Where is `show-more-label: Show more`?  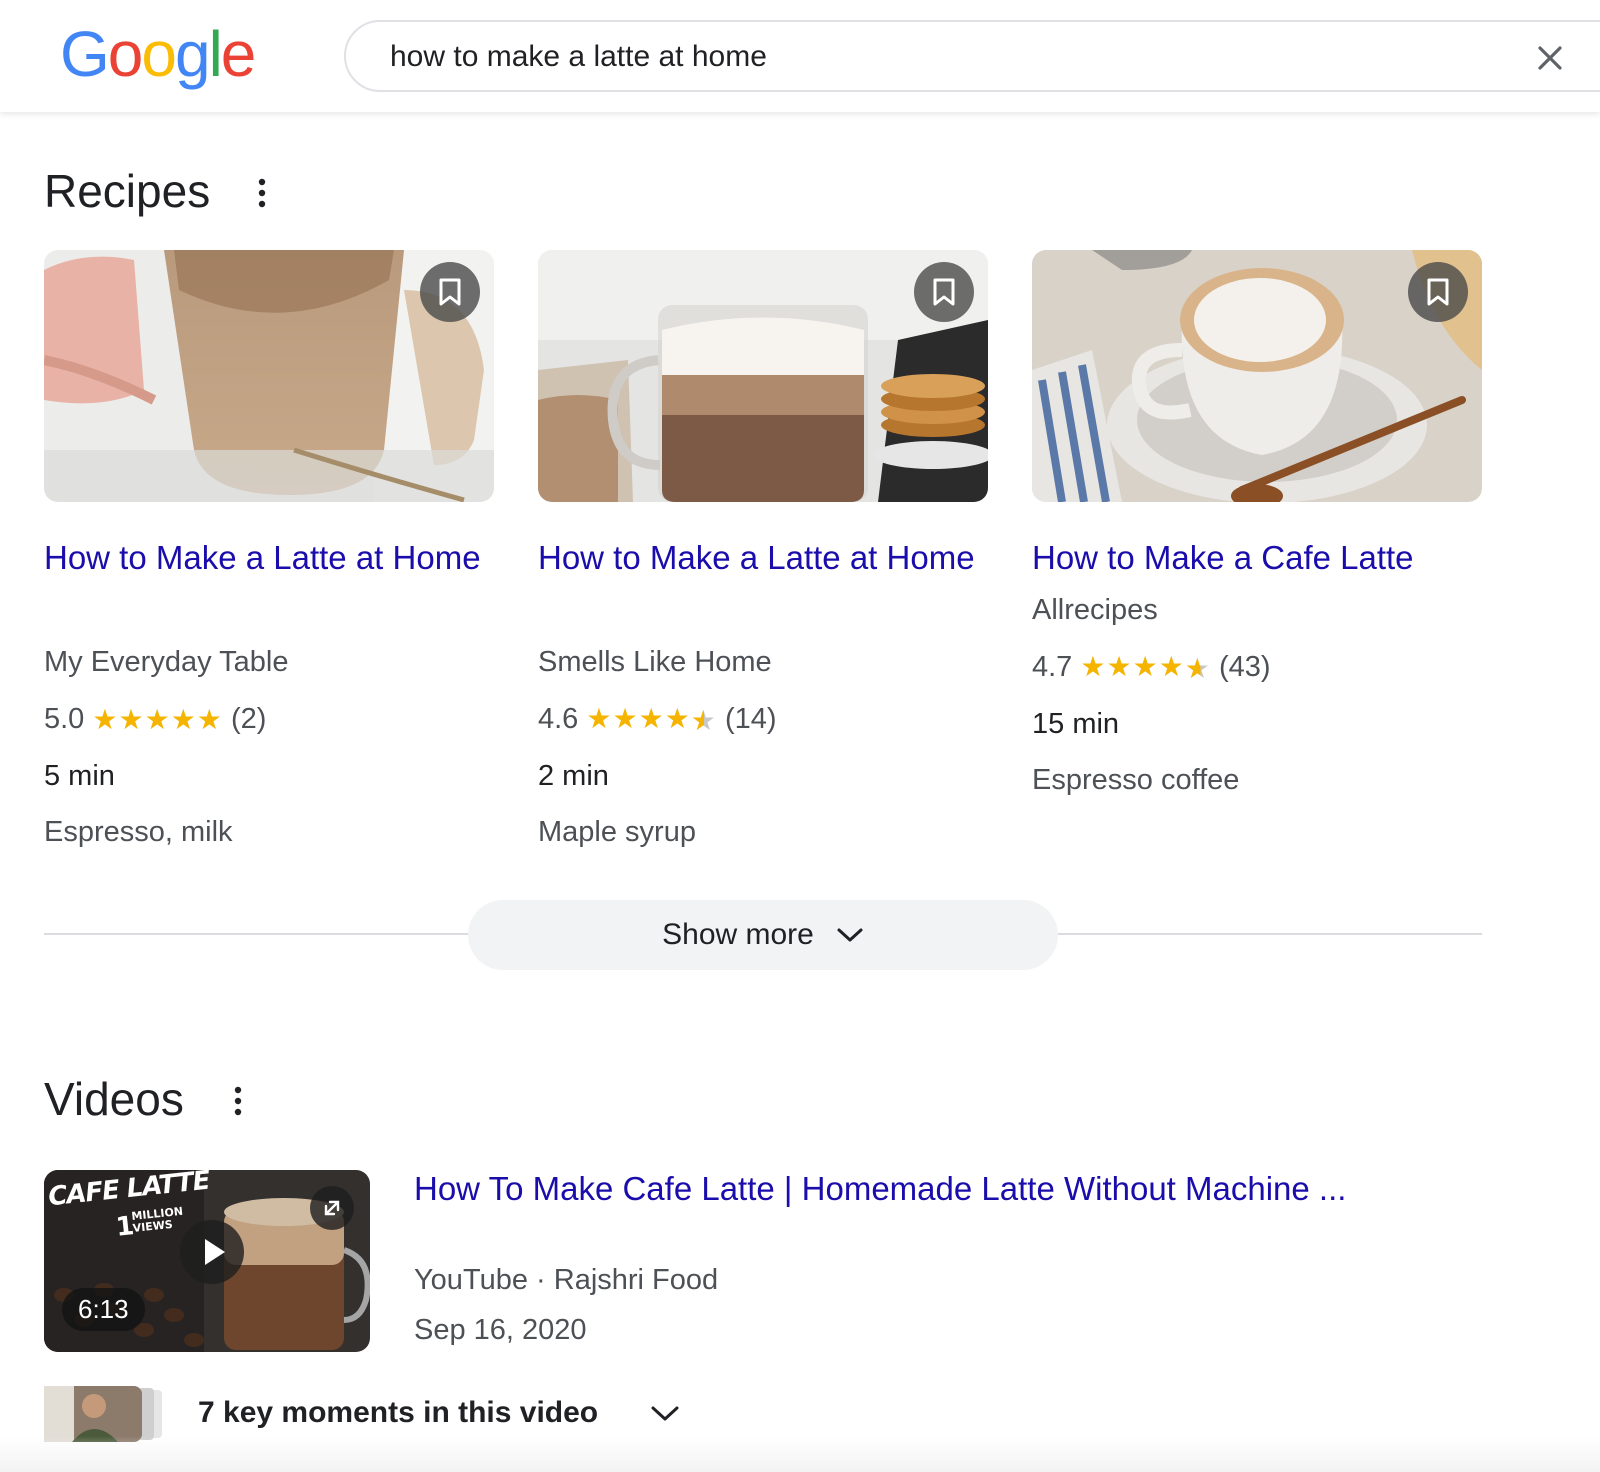 show-more-label: Show more is located at coordinates (738, 934).